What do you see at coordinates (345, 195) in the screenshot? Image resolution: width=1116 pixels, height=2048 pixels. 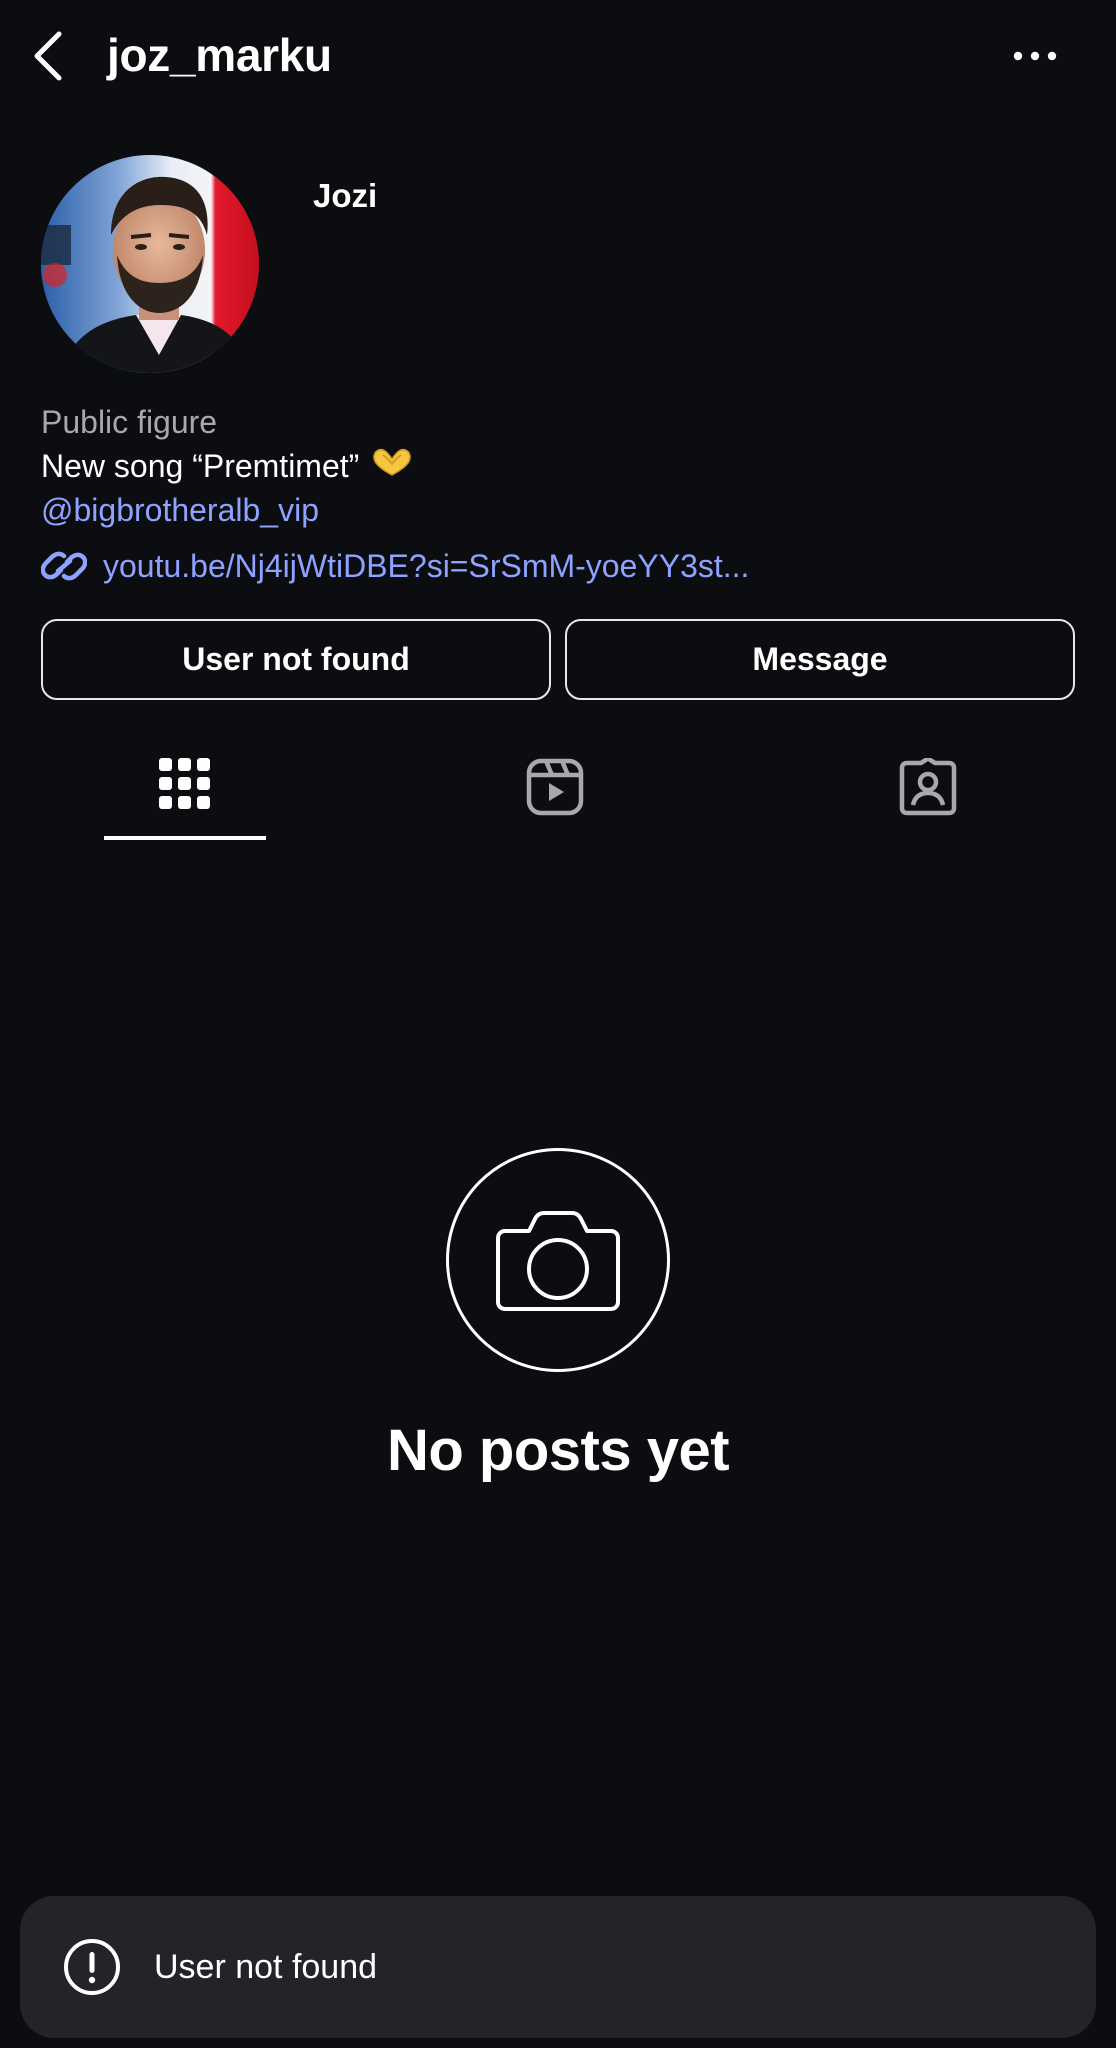 I see `profile-display-name: Jozi` at bounding box center [345, 195].